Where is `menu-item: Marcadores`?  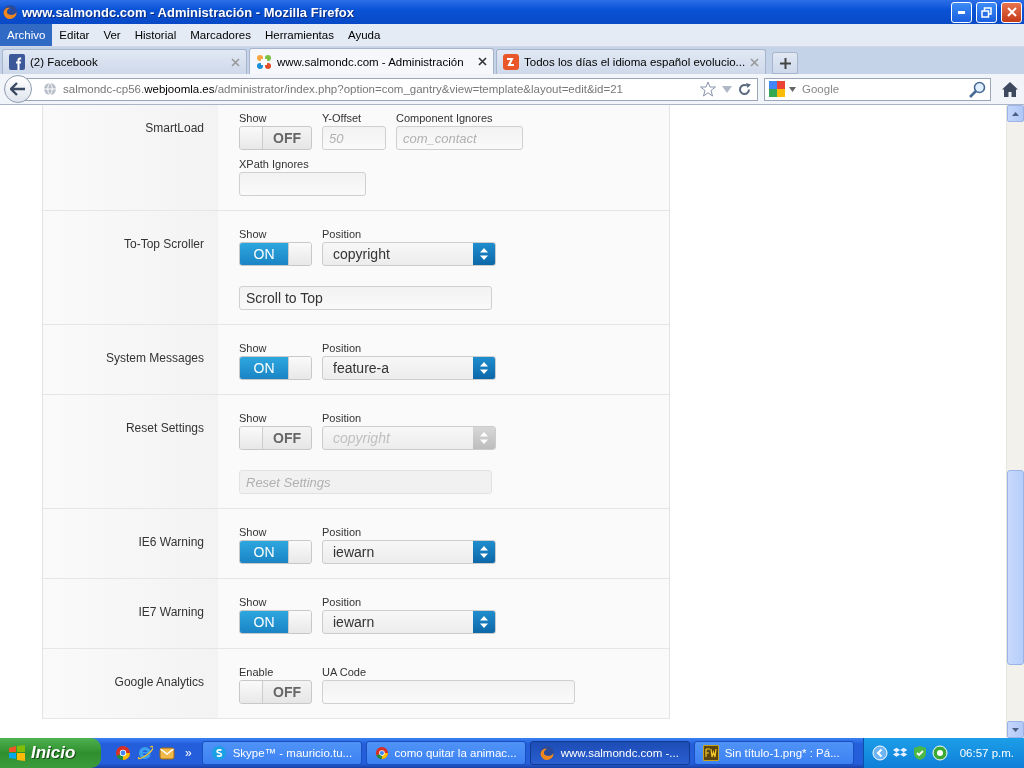
menu-item: Marcadores is located at coordinates (220, 35).